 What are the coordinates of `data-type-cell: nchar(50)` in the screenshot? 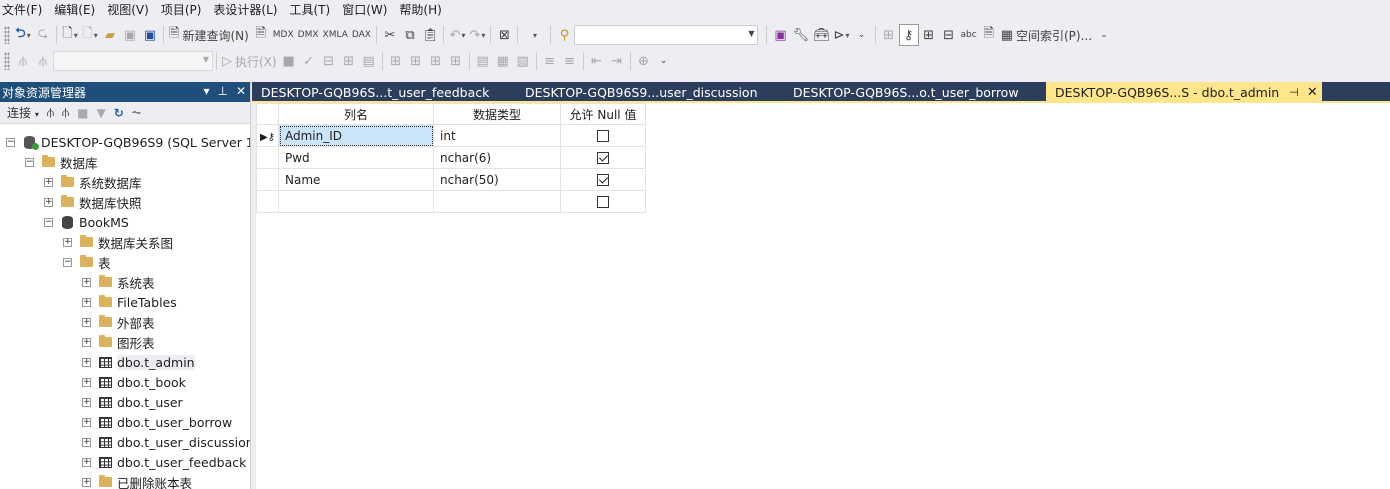 It's located at (497, 179).